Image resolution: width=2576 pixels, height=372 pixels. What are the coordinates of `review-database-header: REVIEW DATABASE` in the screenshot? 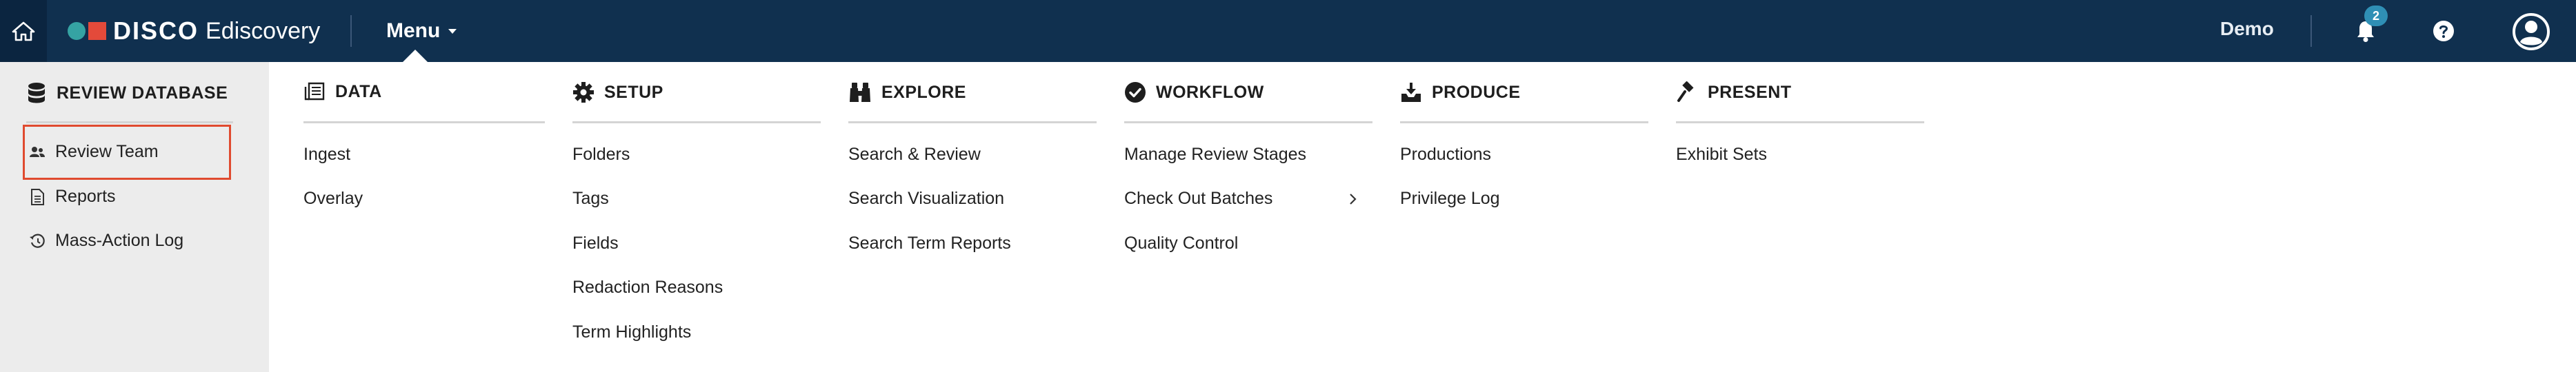 It's located at (127, 93).